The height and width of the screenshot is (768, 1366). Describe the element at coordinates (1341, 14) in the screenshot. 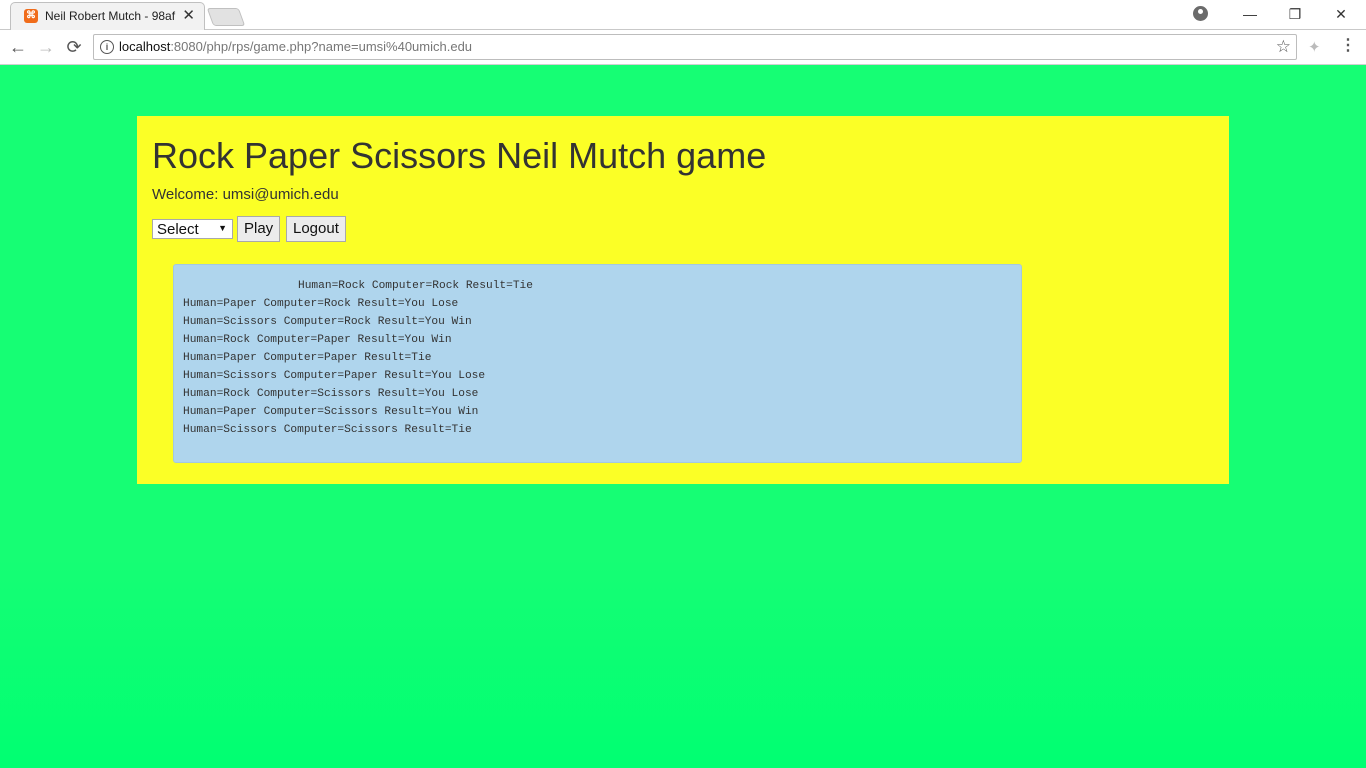

I see `close-window-button: ✕` at that location.